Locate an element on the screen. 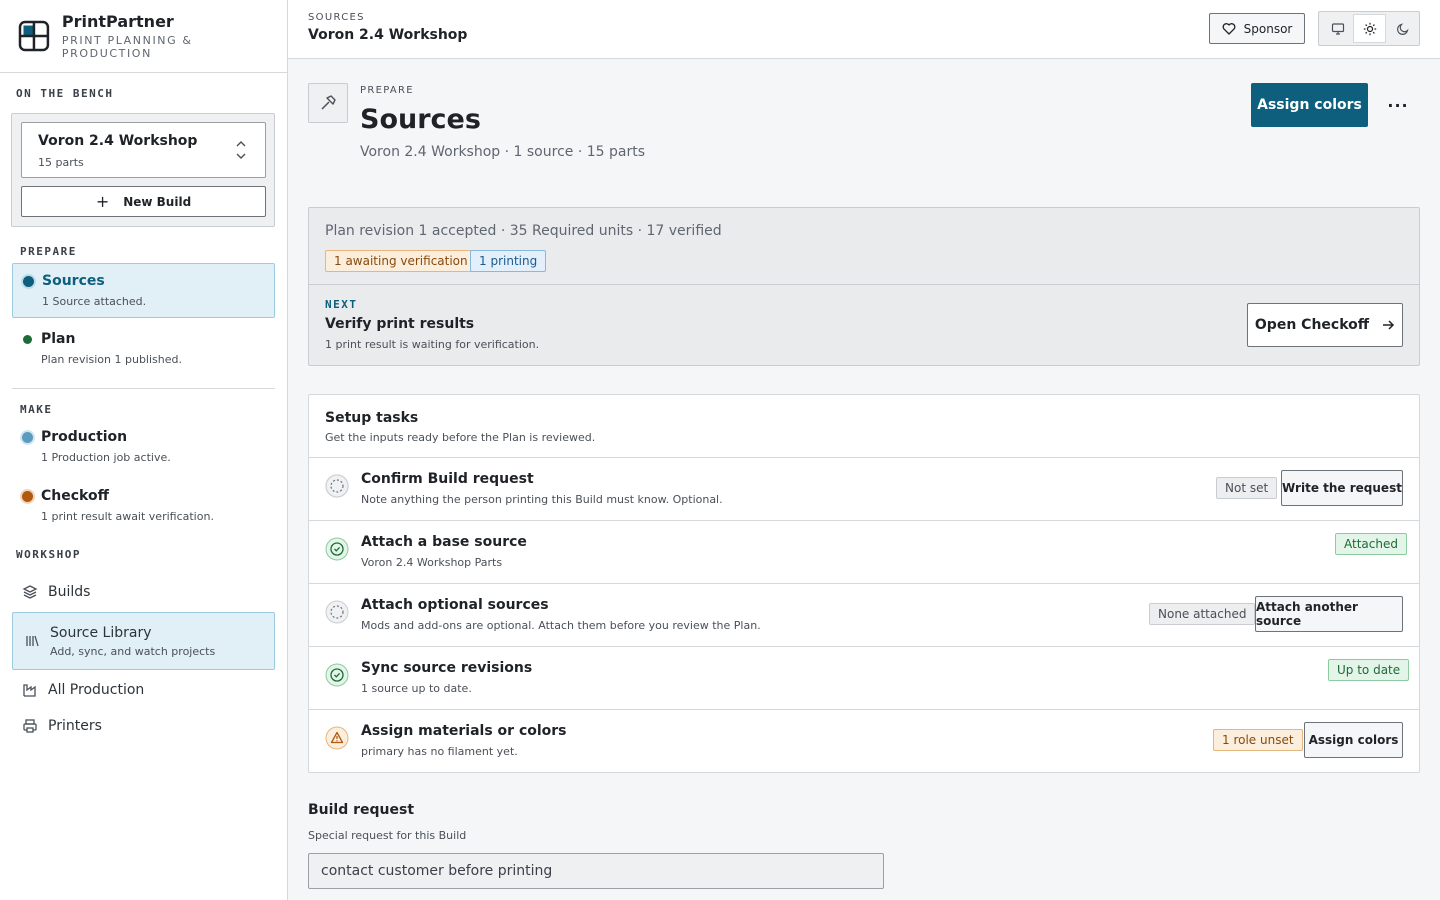 The image size is (1440, 900). workshop-section-label: WORKSHOP is located at coordinates (48, 554).